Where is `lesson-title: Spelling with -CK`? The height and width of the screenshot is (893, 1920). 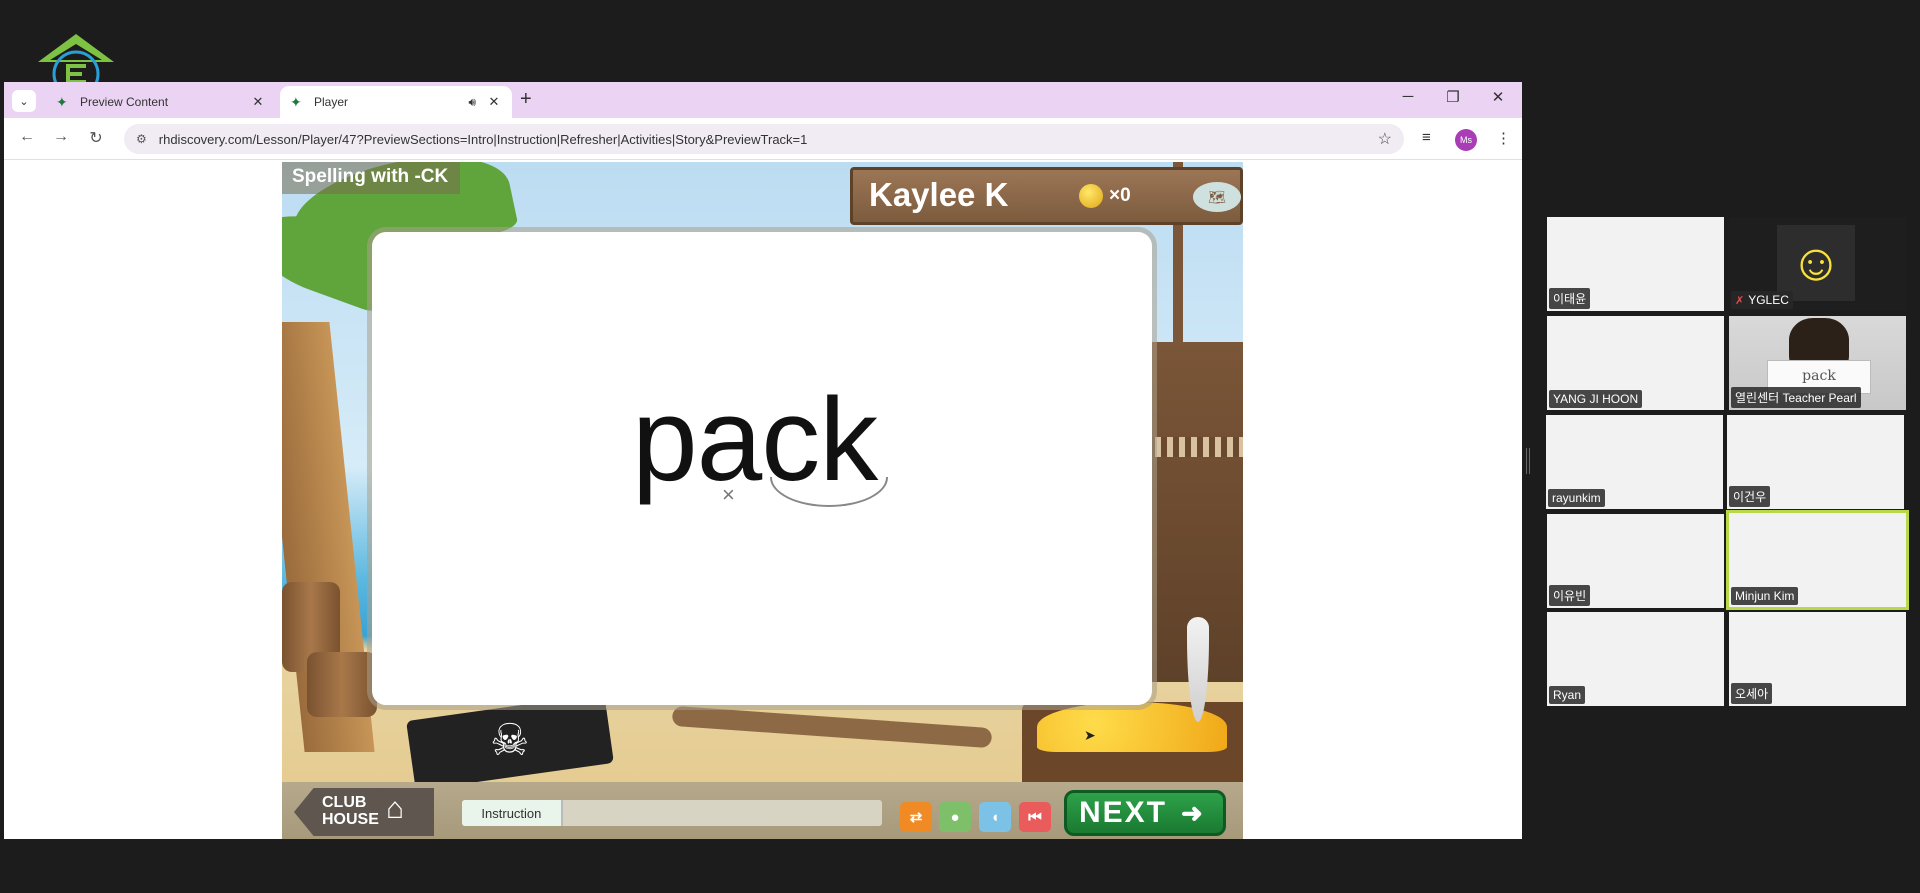 lesson-title: Spelling with -CK is located at coordinates (371, 178).